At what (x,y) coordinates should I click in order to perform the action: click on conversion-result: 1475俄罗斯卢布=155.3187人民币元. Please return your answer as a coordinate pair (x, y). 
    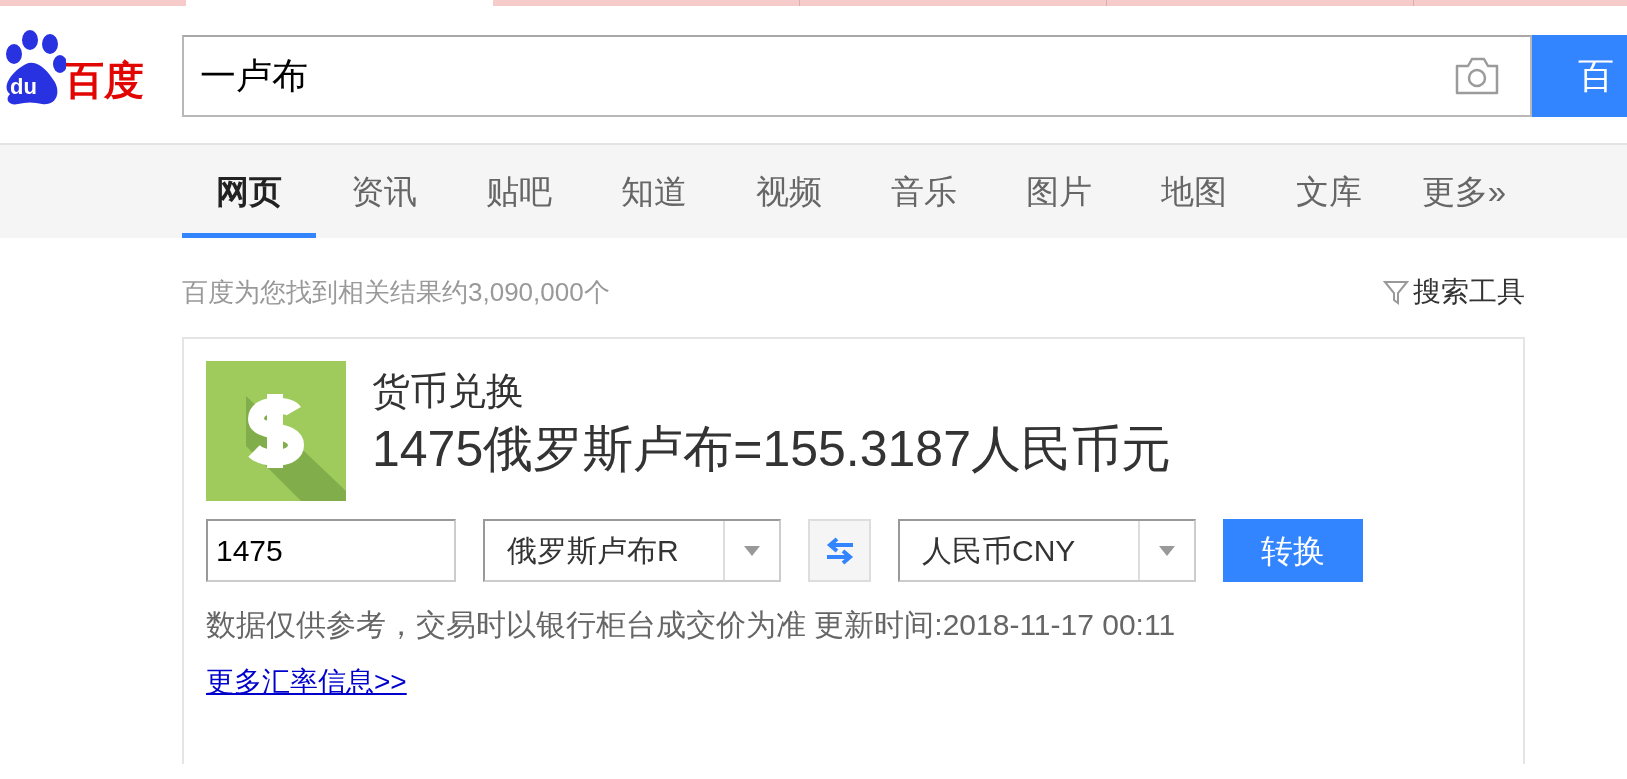
    Looking at the image, I should click on (771, 449).